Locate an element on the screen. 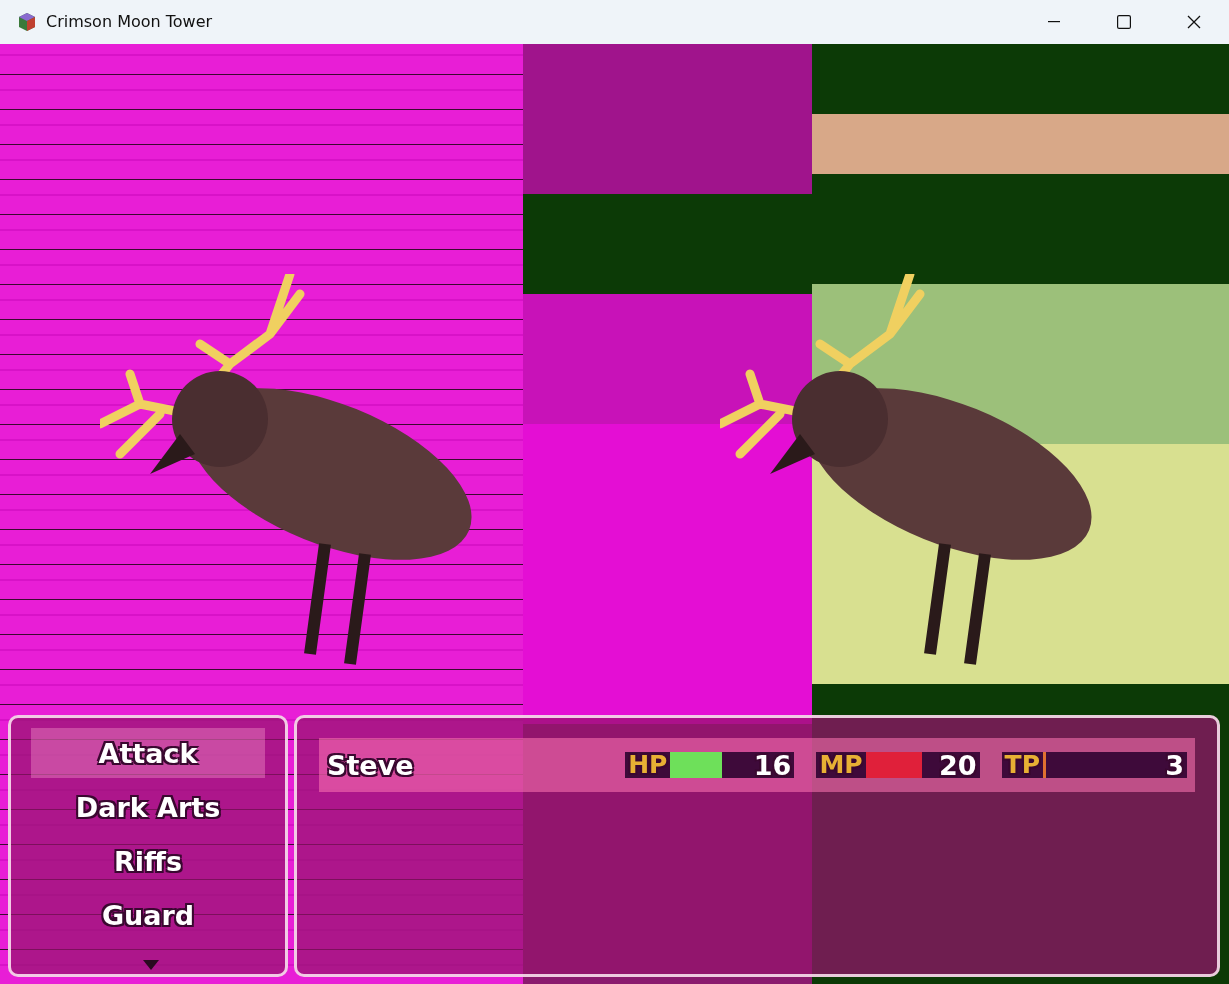 The image size is (1229, 984). party-member-row: Steve HP 16 MP 20 TP 3 is located at coordinates (757, 765).